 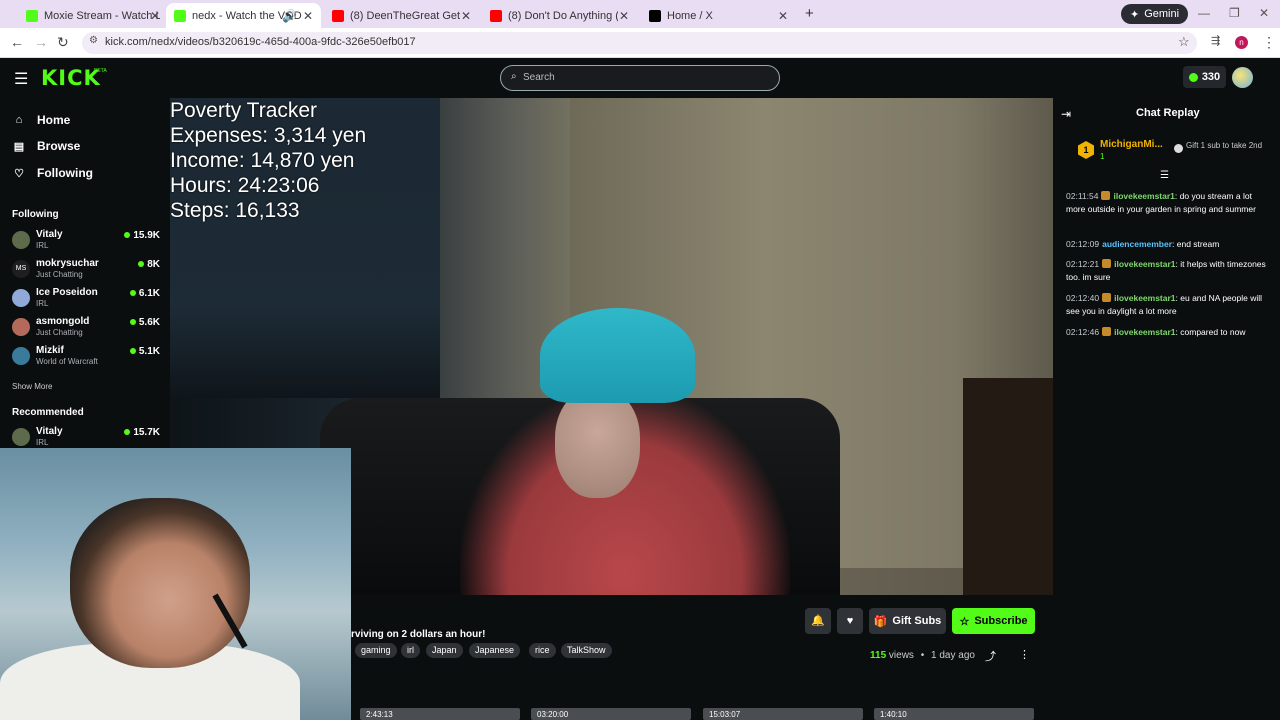 I want to click on browser-tab: (8) Don't Do Anything (I Would ✕, so click(x=559, y=15).